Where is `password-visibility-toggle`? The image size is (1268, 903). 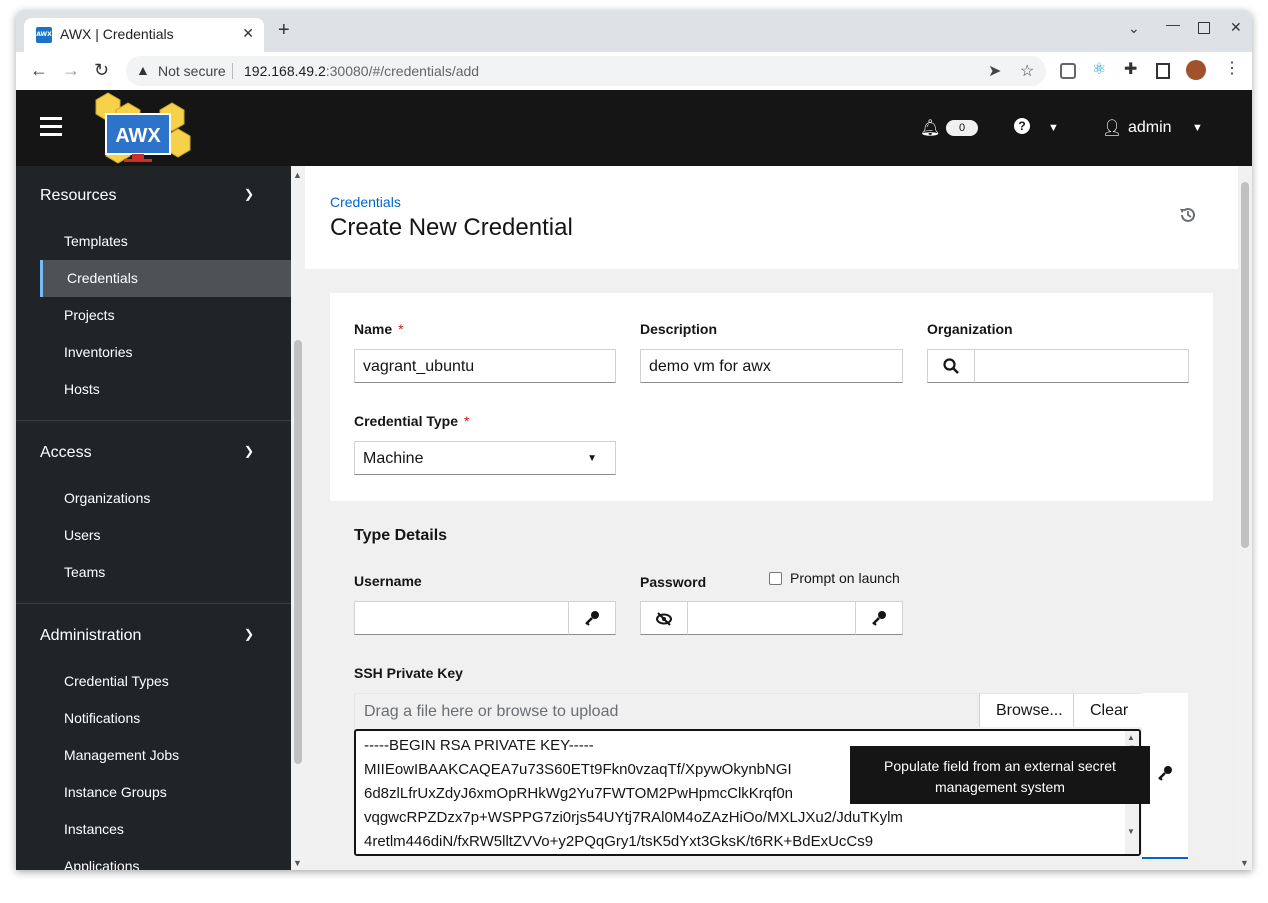 password-visibility-toggle is located at coordinates (664, 618).